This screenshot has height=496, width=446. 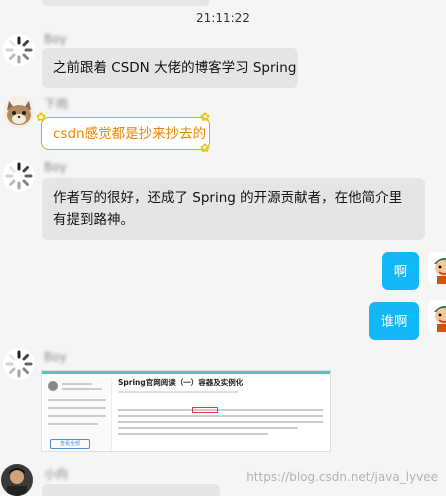 I want to click on my-message-bubble: 啊, so click(x=400, y=271).